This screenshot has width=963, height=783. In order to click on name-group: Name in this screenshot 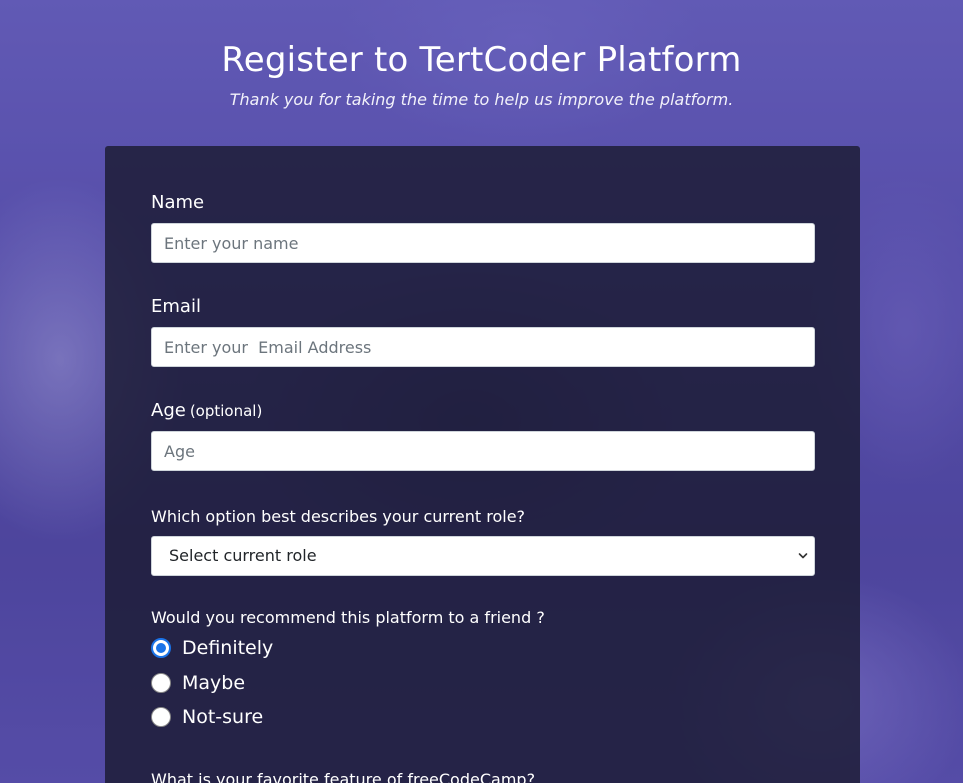, I will do `click(483, 227)`.